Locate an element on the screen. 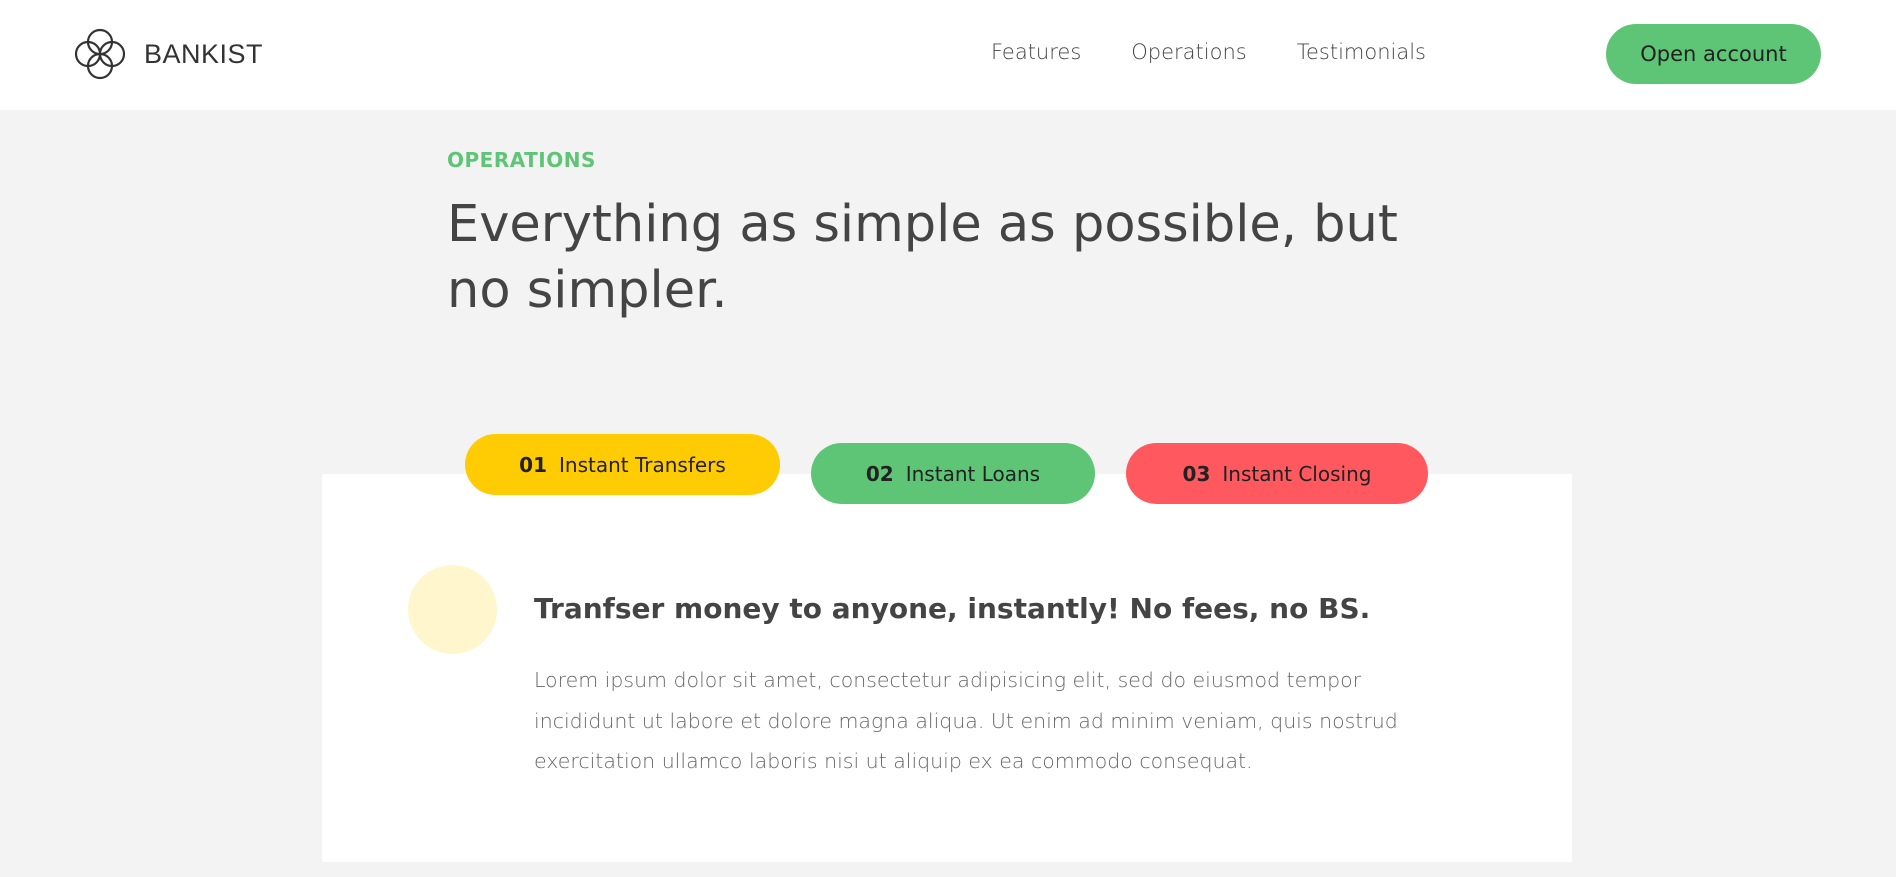 This screenshot has height=877, width=1896. open-account-button: Open account is located at coordinates (1713, 54).